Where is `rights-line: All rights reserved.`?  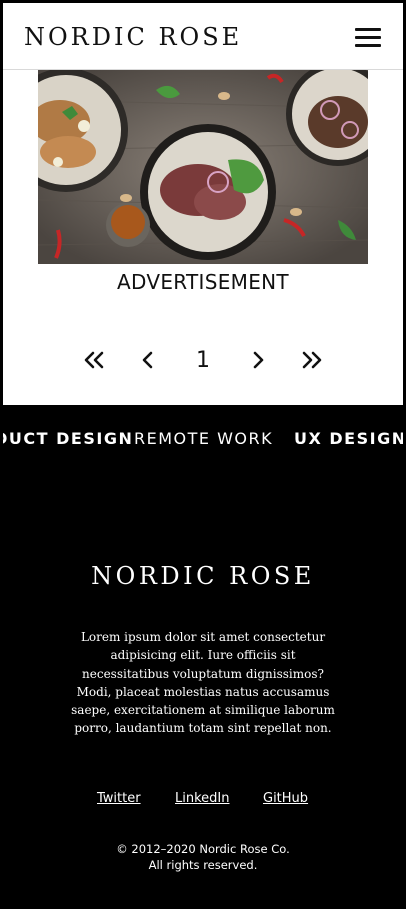 rights-line: All rights reserved. is located at coordinates (203, 865).